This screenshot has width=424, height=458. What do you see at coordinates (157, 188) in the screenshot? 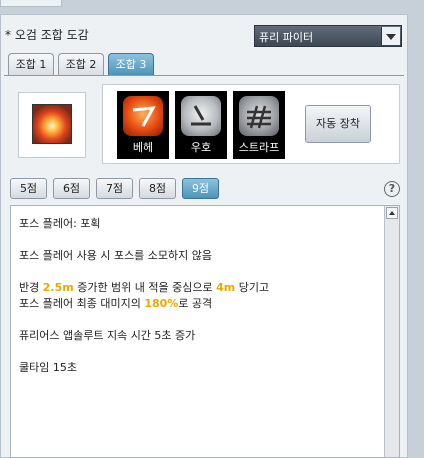
I see `points-8-button: 8점` at bounding box center [157, 188].